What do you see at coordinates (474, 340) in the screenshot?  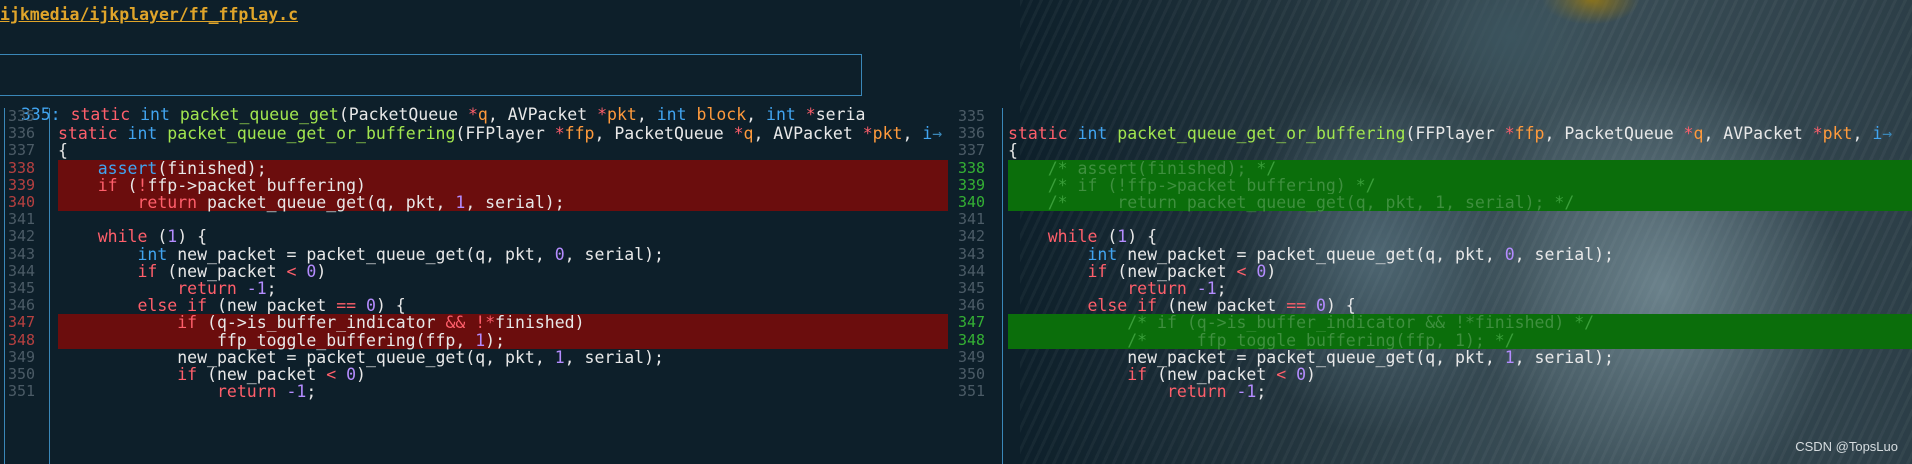 I see `code-line: 348 ffp_toggle_buffering(ffp, 1);` at bounding box center [474, 340].